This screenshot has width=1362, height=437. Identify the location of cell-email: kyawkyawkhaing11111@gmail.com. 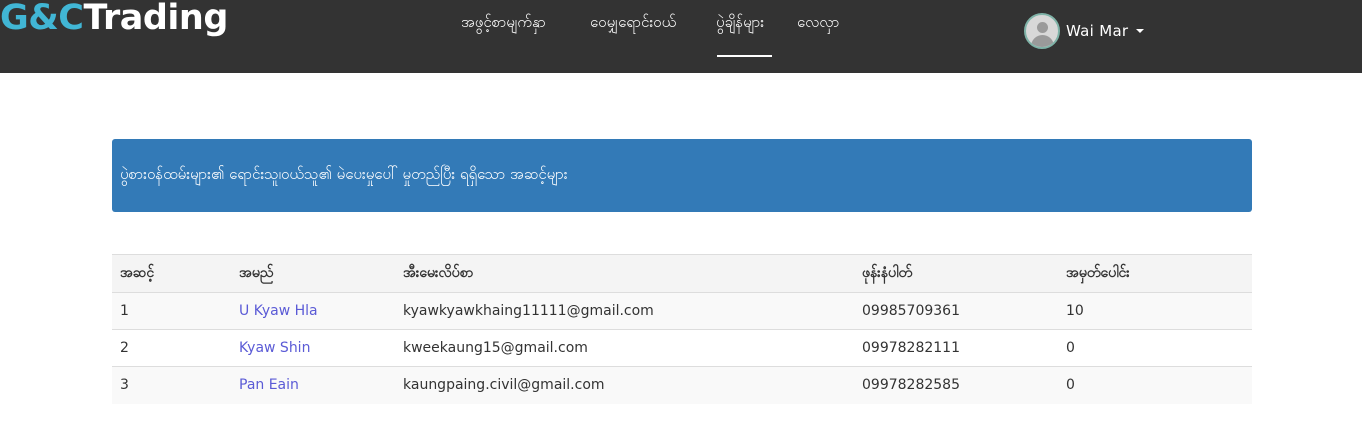
(624, 311).